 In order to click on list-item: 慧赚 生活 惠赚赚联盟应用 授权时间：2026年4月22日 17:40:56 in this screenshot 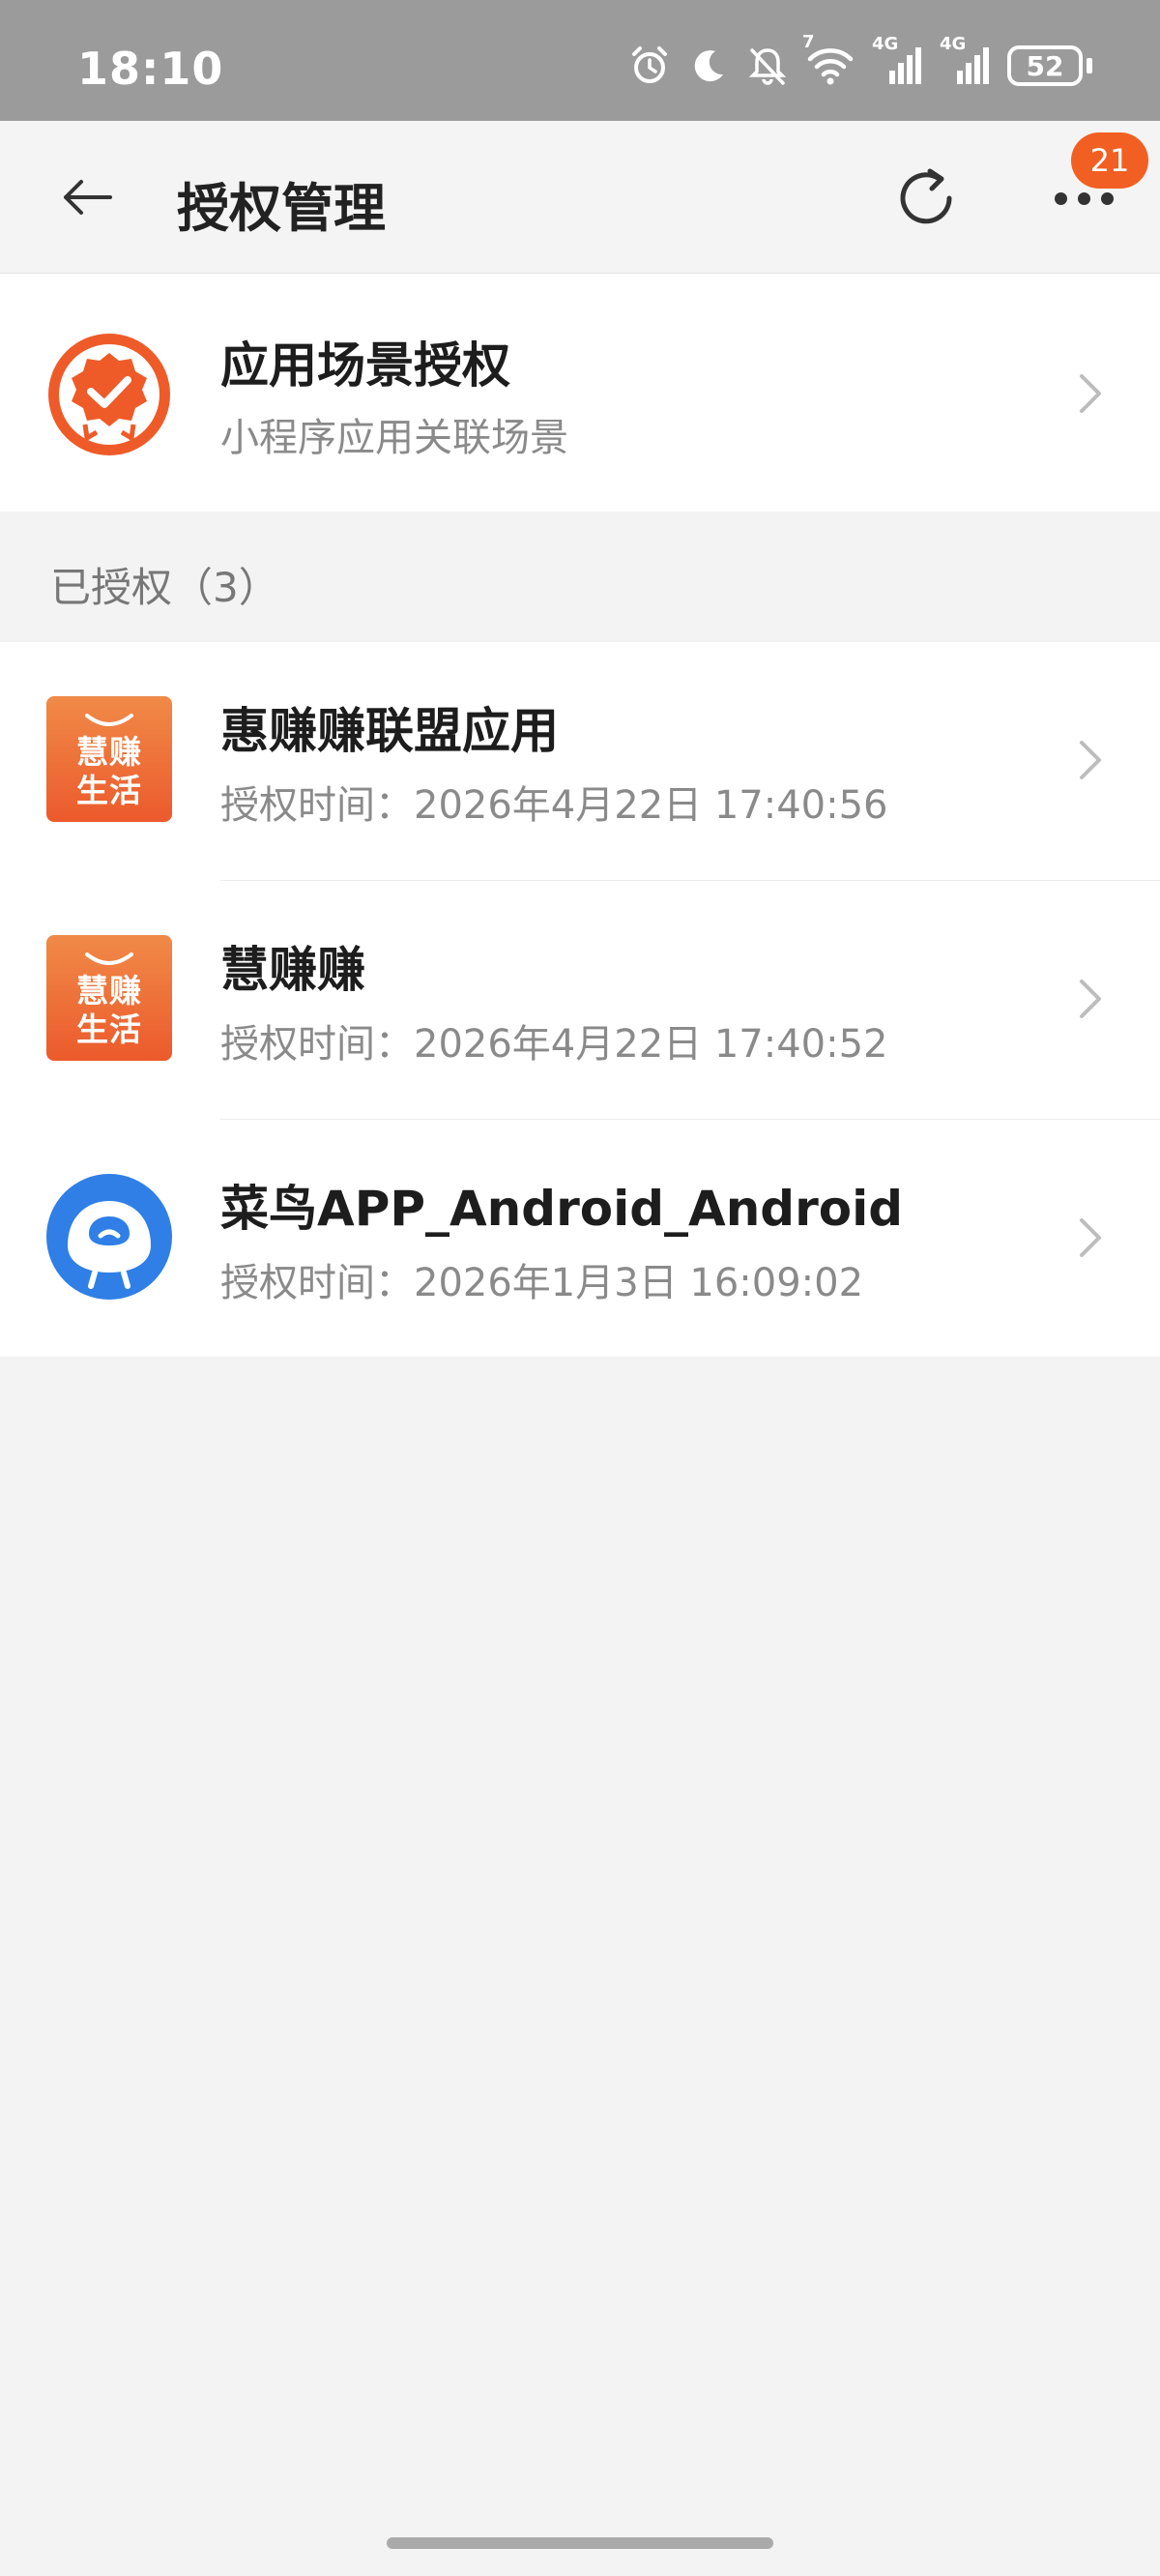, I will do `click(580, 761)`.